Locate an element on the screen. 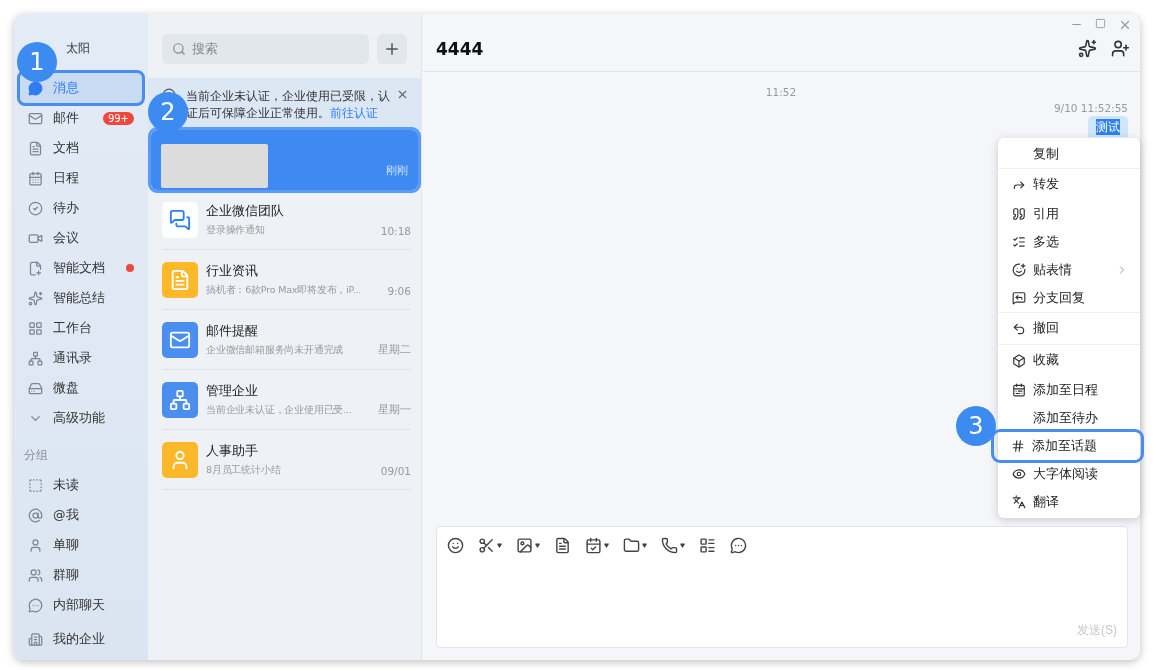 This screenshot has width=1154, height=670. chat-row: 邮件提醒 企业微信邮箱服务尚未开通完成 星期二 is located at coordinates (286, 340).